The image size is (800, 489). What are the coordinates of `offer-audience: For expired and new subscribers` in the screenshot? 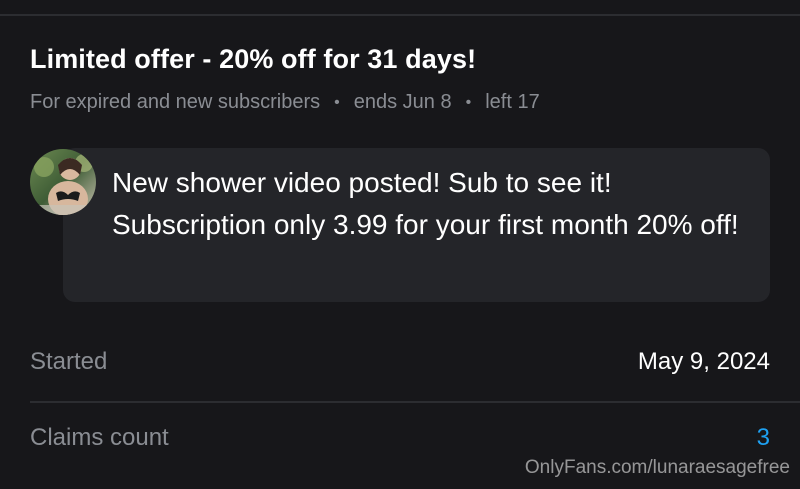 It's located at (175, 102).